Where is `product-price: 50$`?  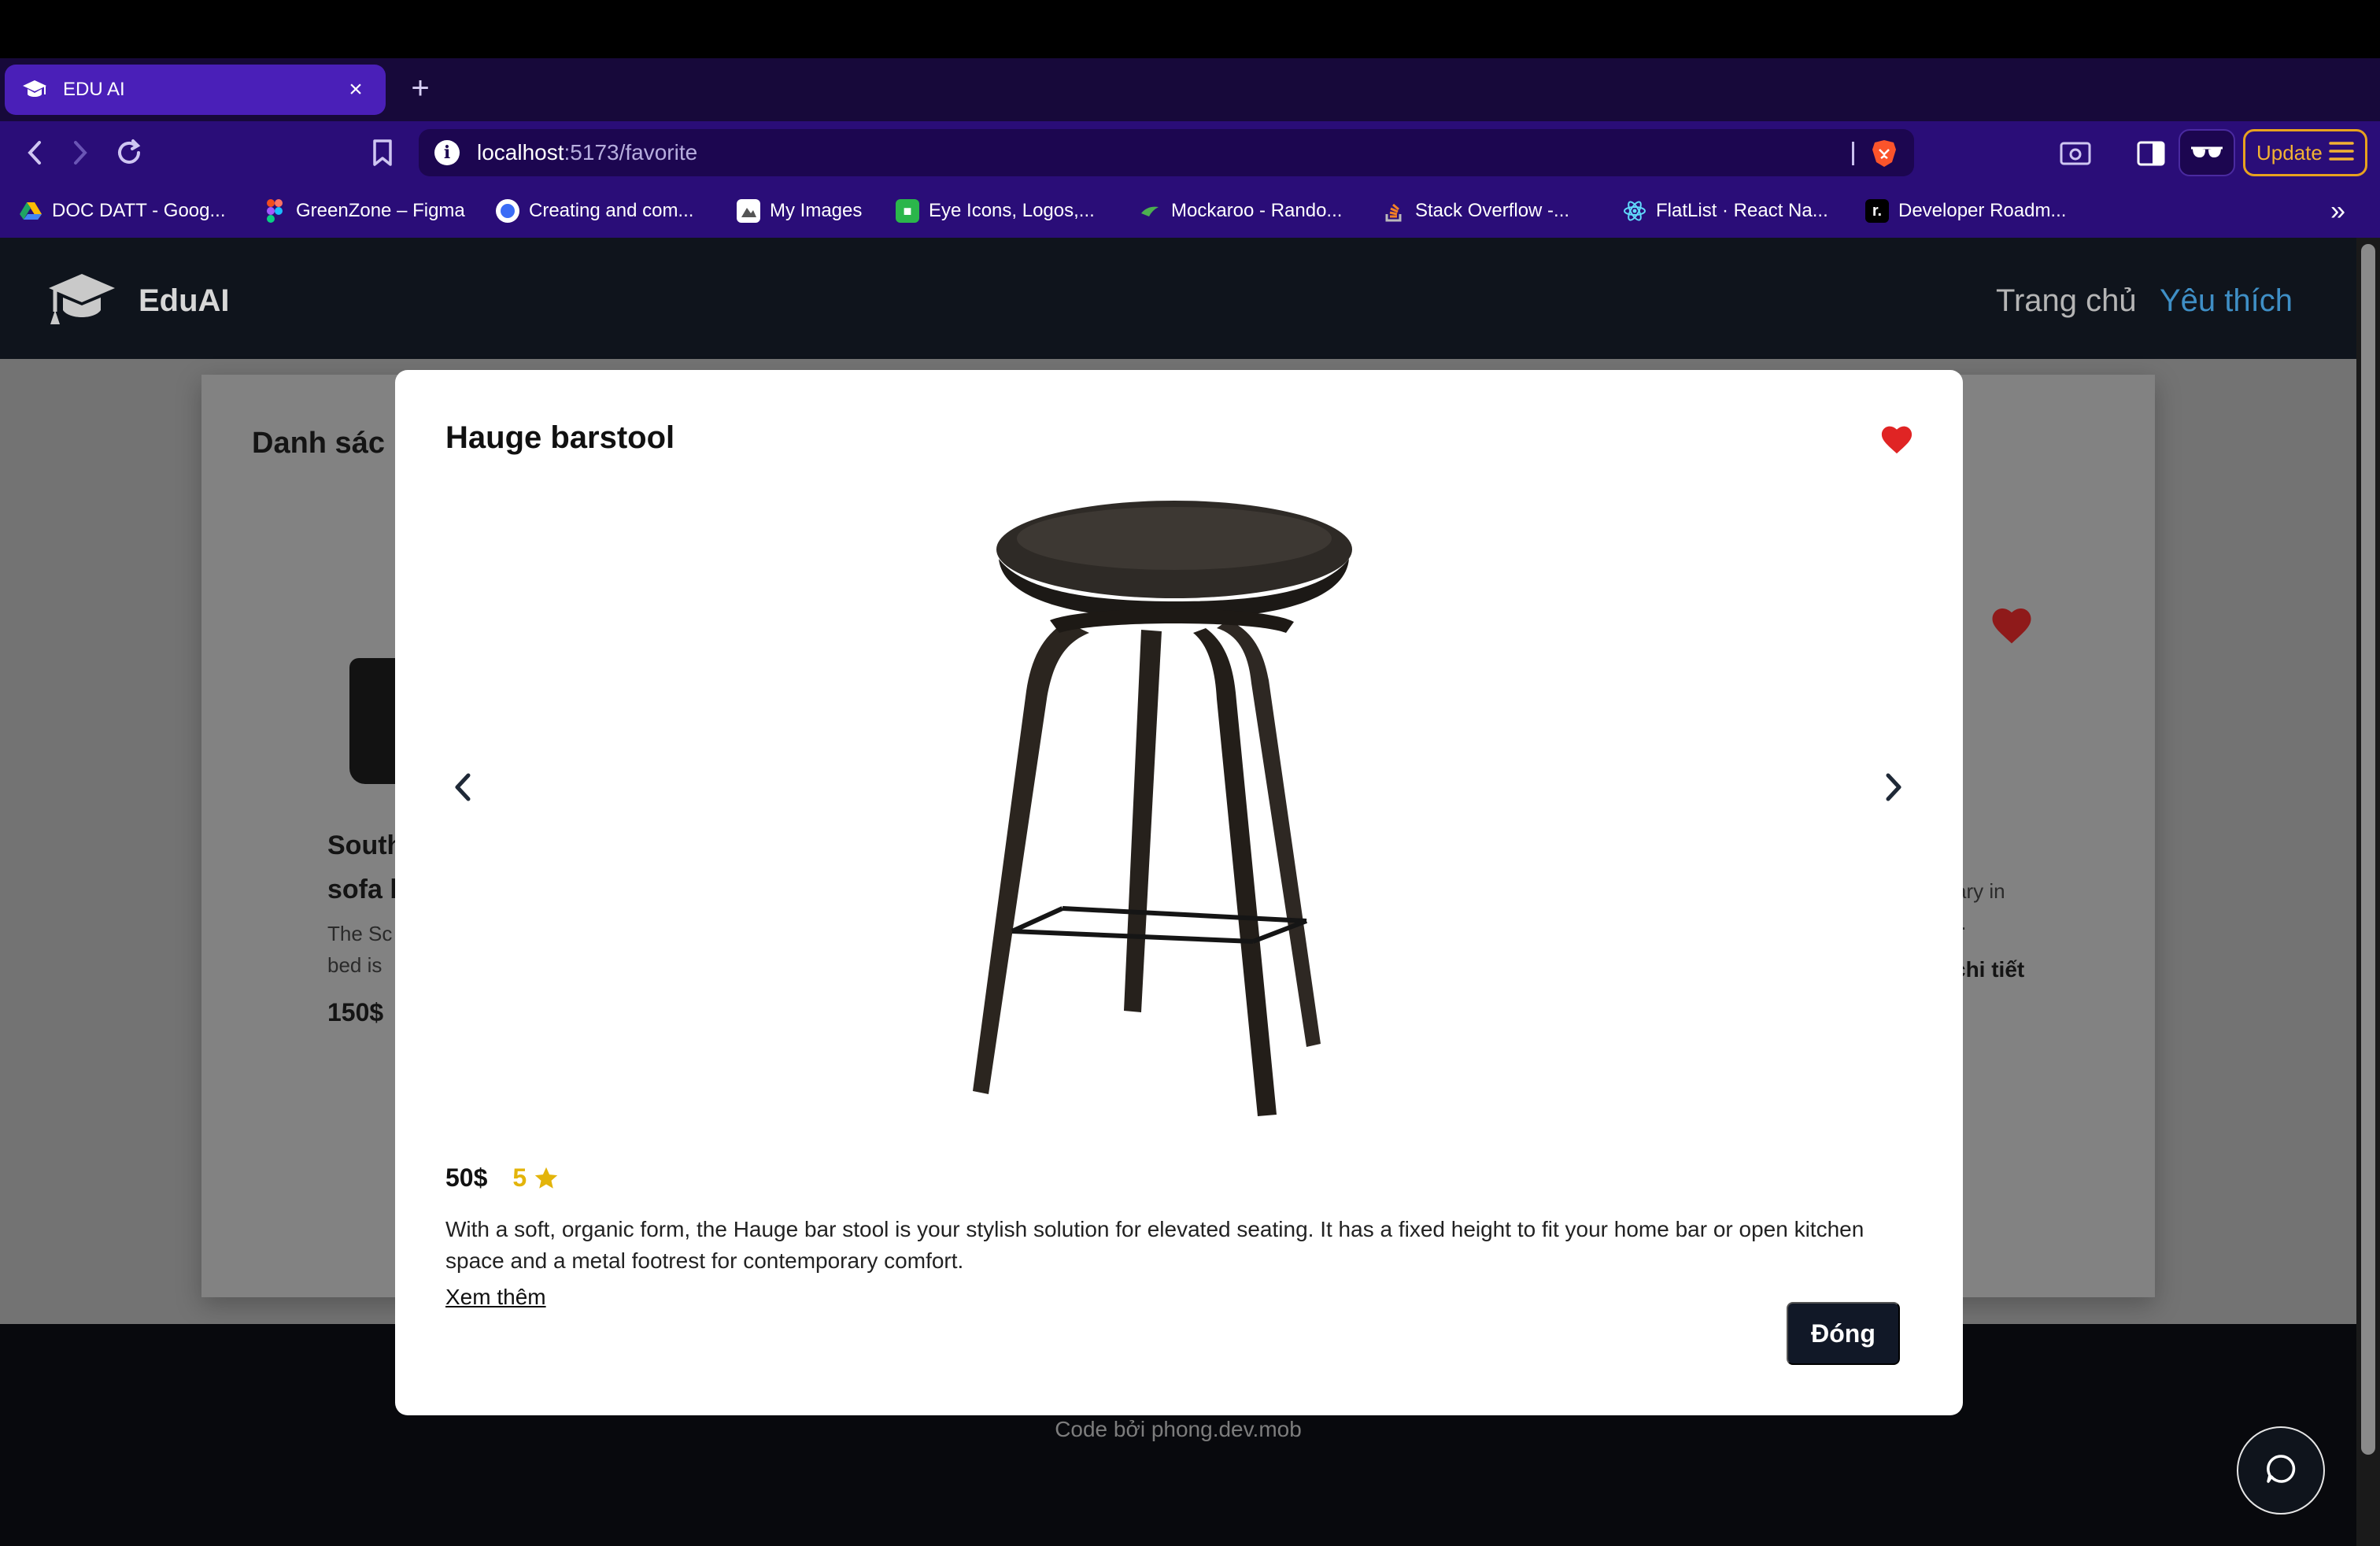
product-price: 50$ is located at coordinates (467, 1177).